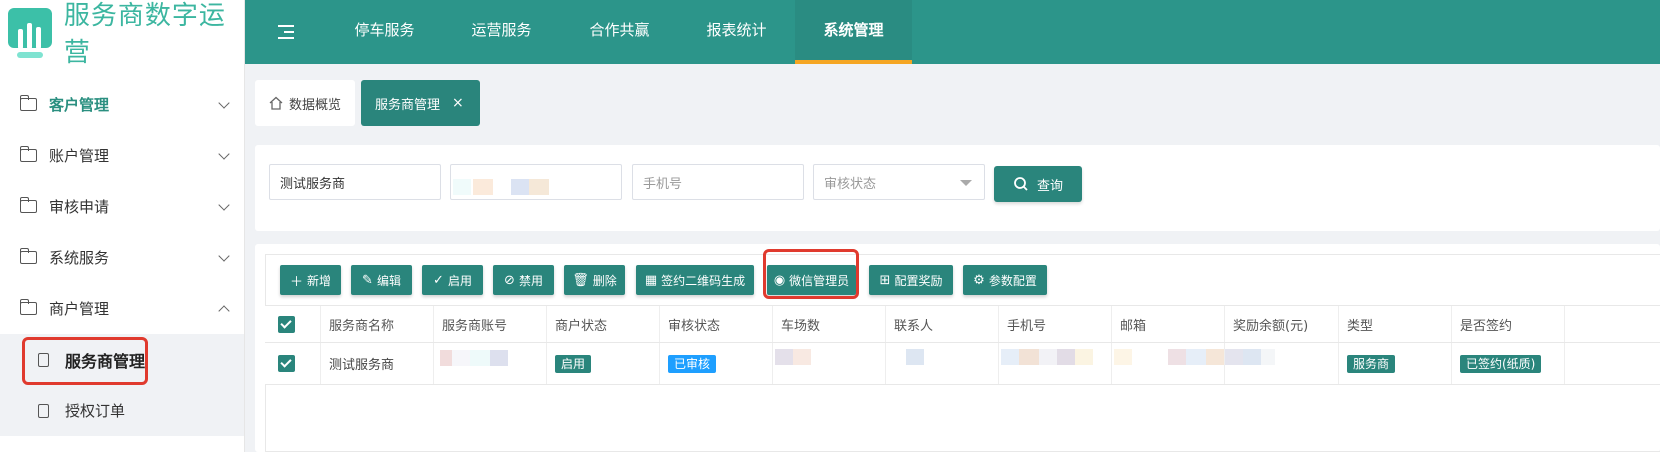  I want to click on cell-email, so click(1168, 363).